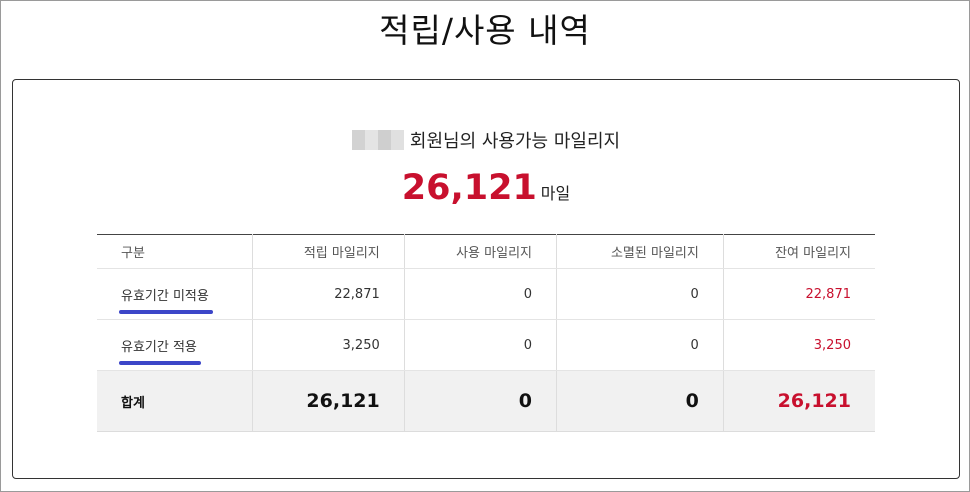 Image resolution: width=970 pixels, height=492 pixels. I want to click on amount-unit: 마일, so click(555, 193).